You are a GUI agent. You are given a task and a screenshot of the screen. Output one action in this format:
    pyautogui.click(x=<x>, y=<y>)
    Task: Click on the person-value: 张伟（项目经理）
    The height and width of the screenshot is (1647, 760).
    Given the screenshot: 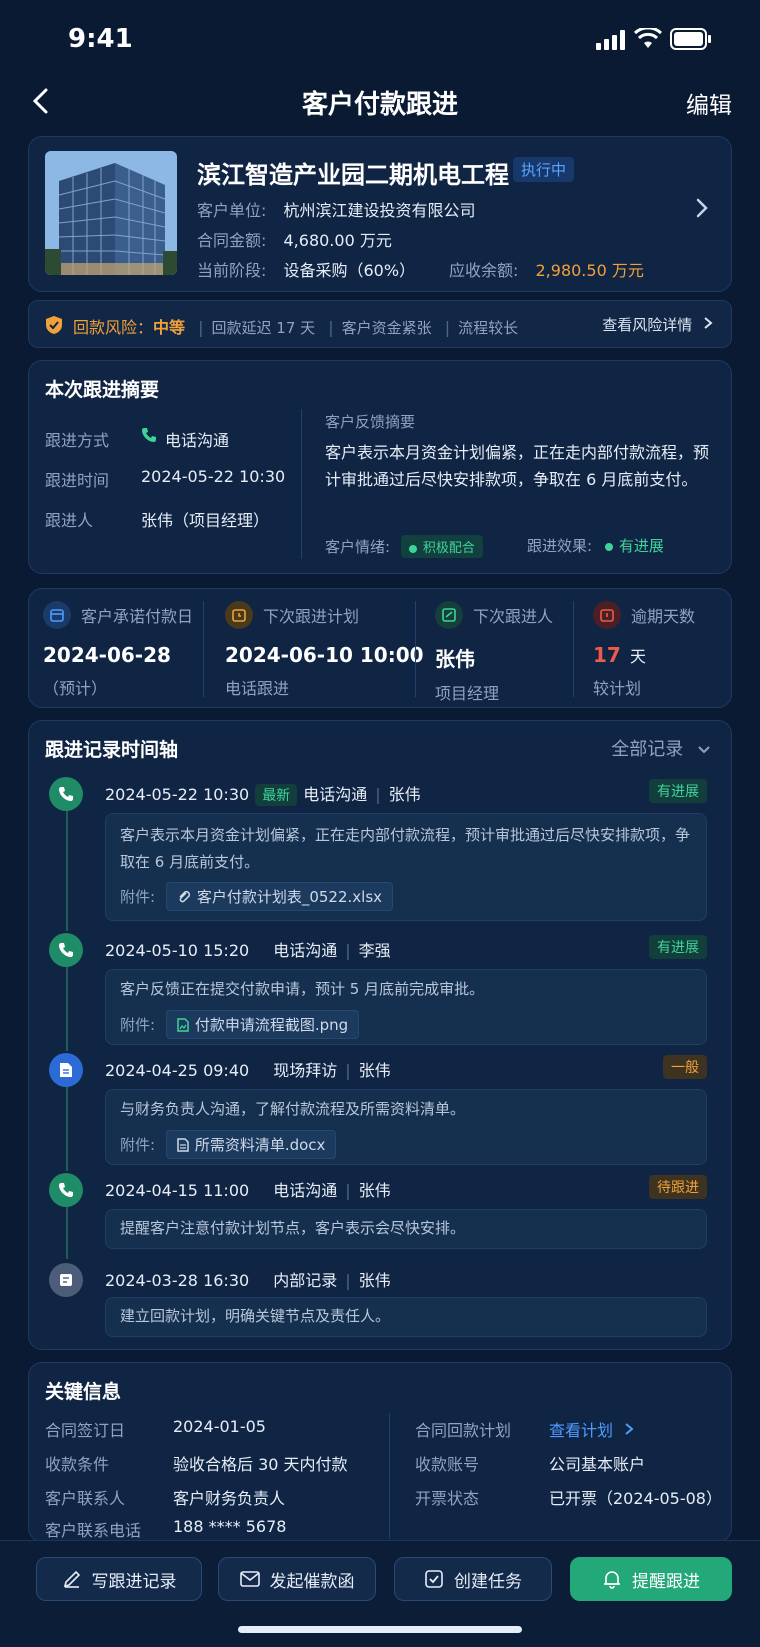 What is the action you would take?
    pyautogui.click(x=205, y=520)
    